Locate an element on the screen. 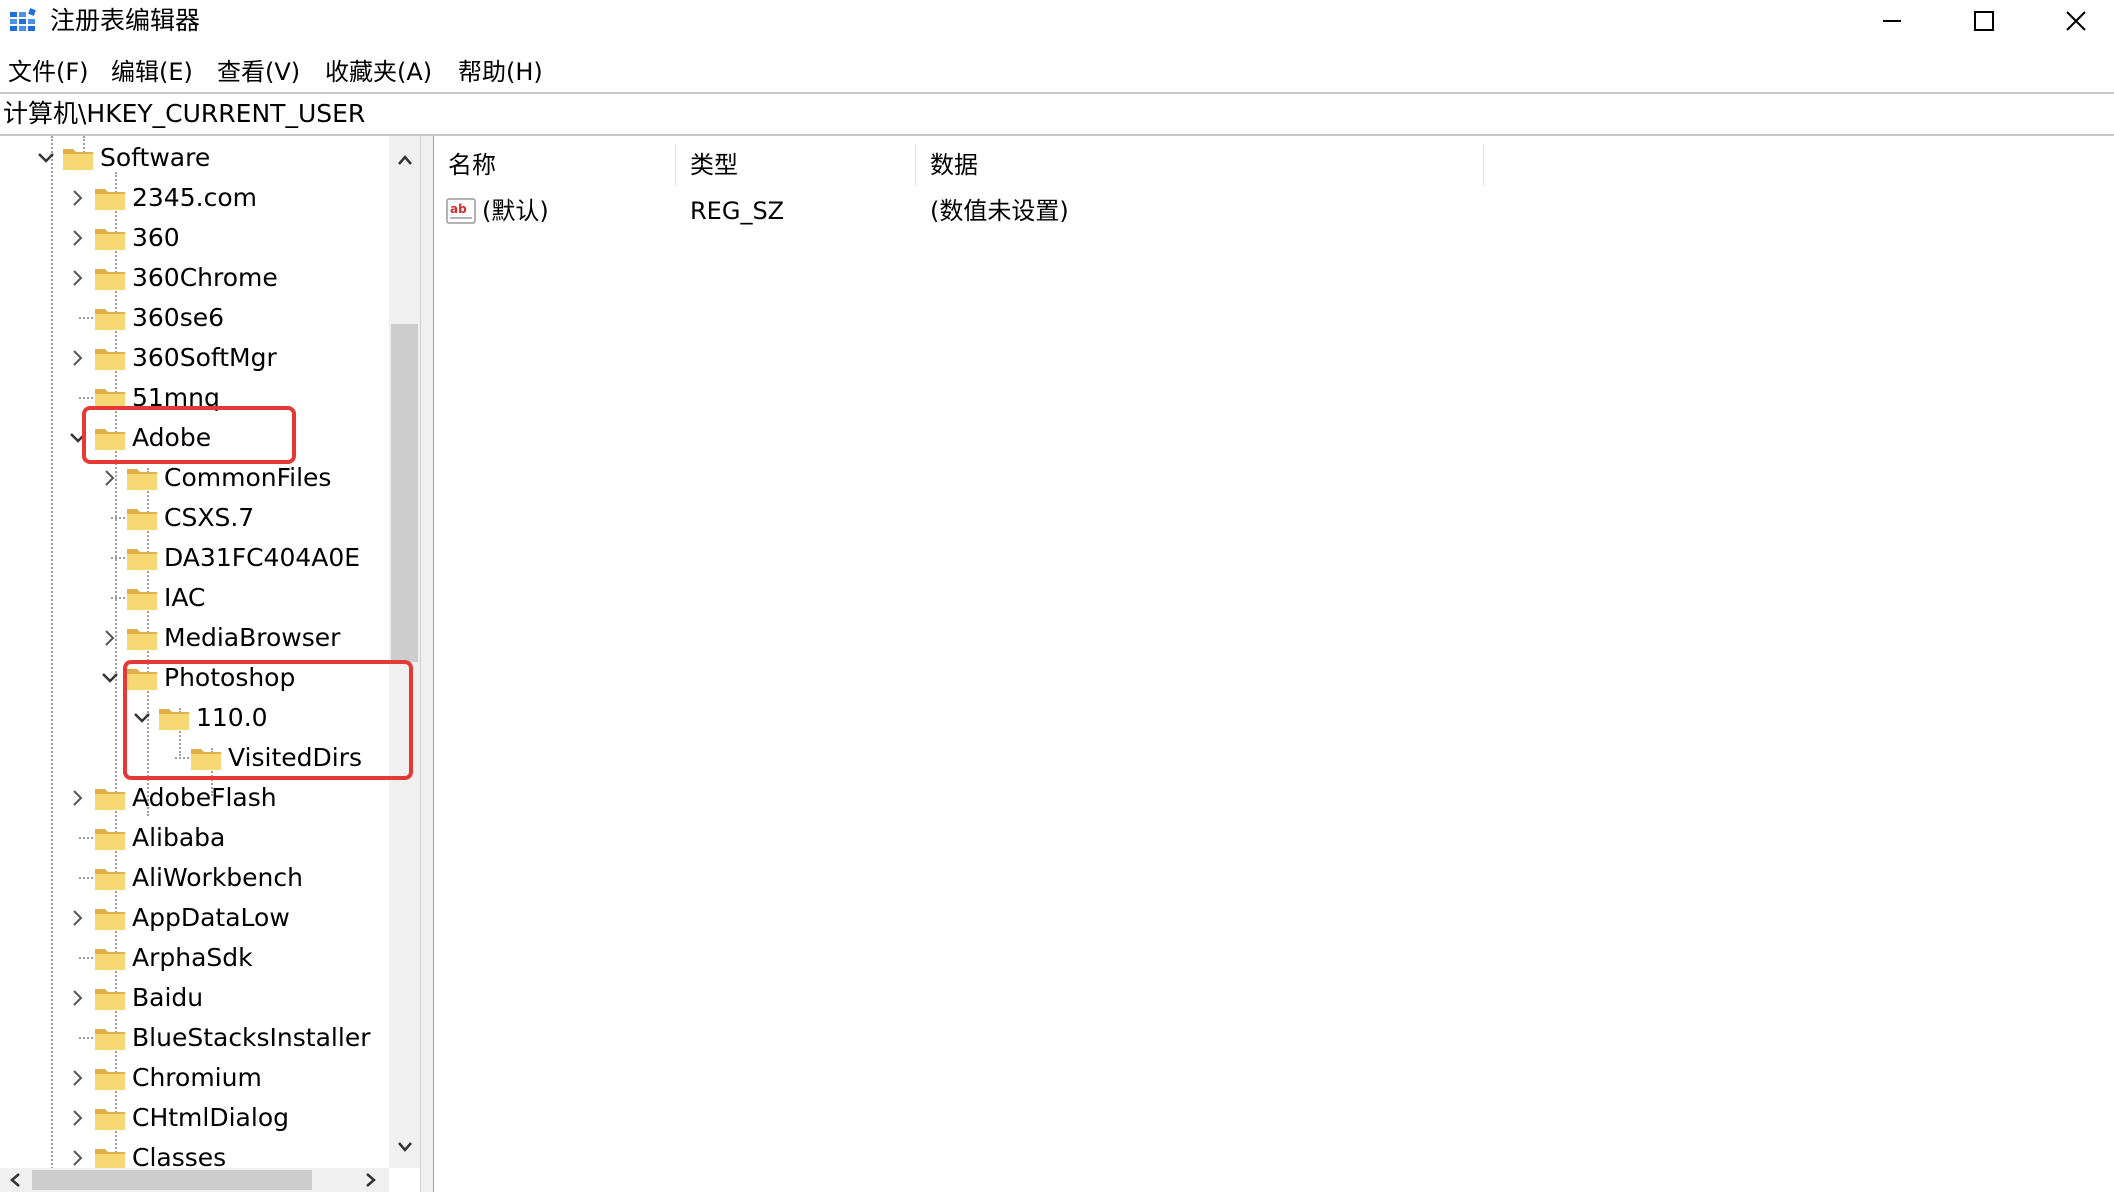 The height and width of the screenshot is (1192, 2114). tree-item-label: BlueStacksInstaller is located at coordinates (251, 1037).